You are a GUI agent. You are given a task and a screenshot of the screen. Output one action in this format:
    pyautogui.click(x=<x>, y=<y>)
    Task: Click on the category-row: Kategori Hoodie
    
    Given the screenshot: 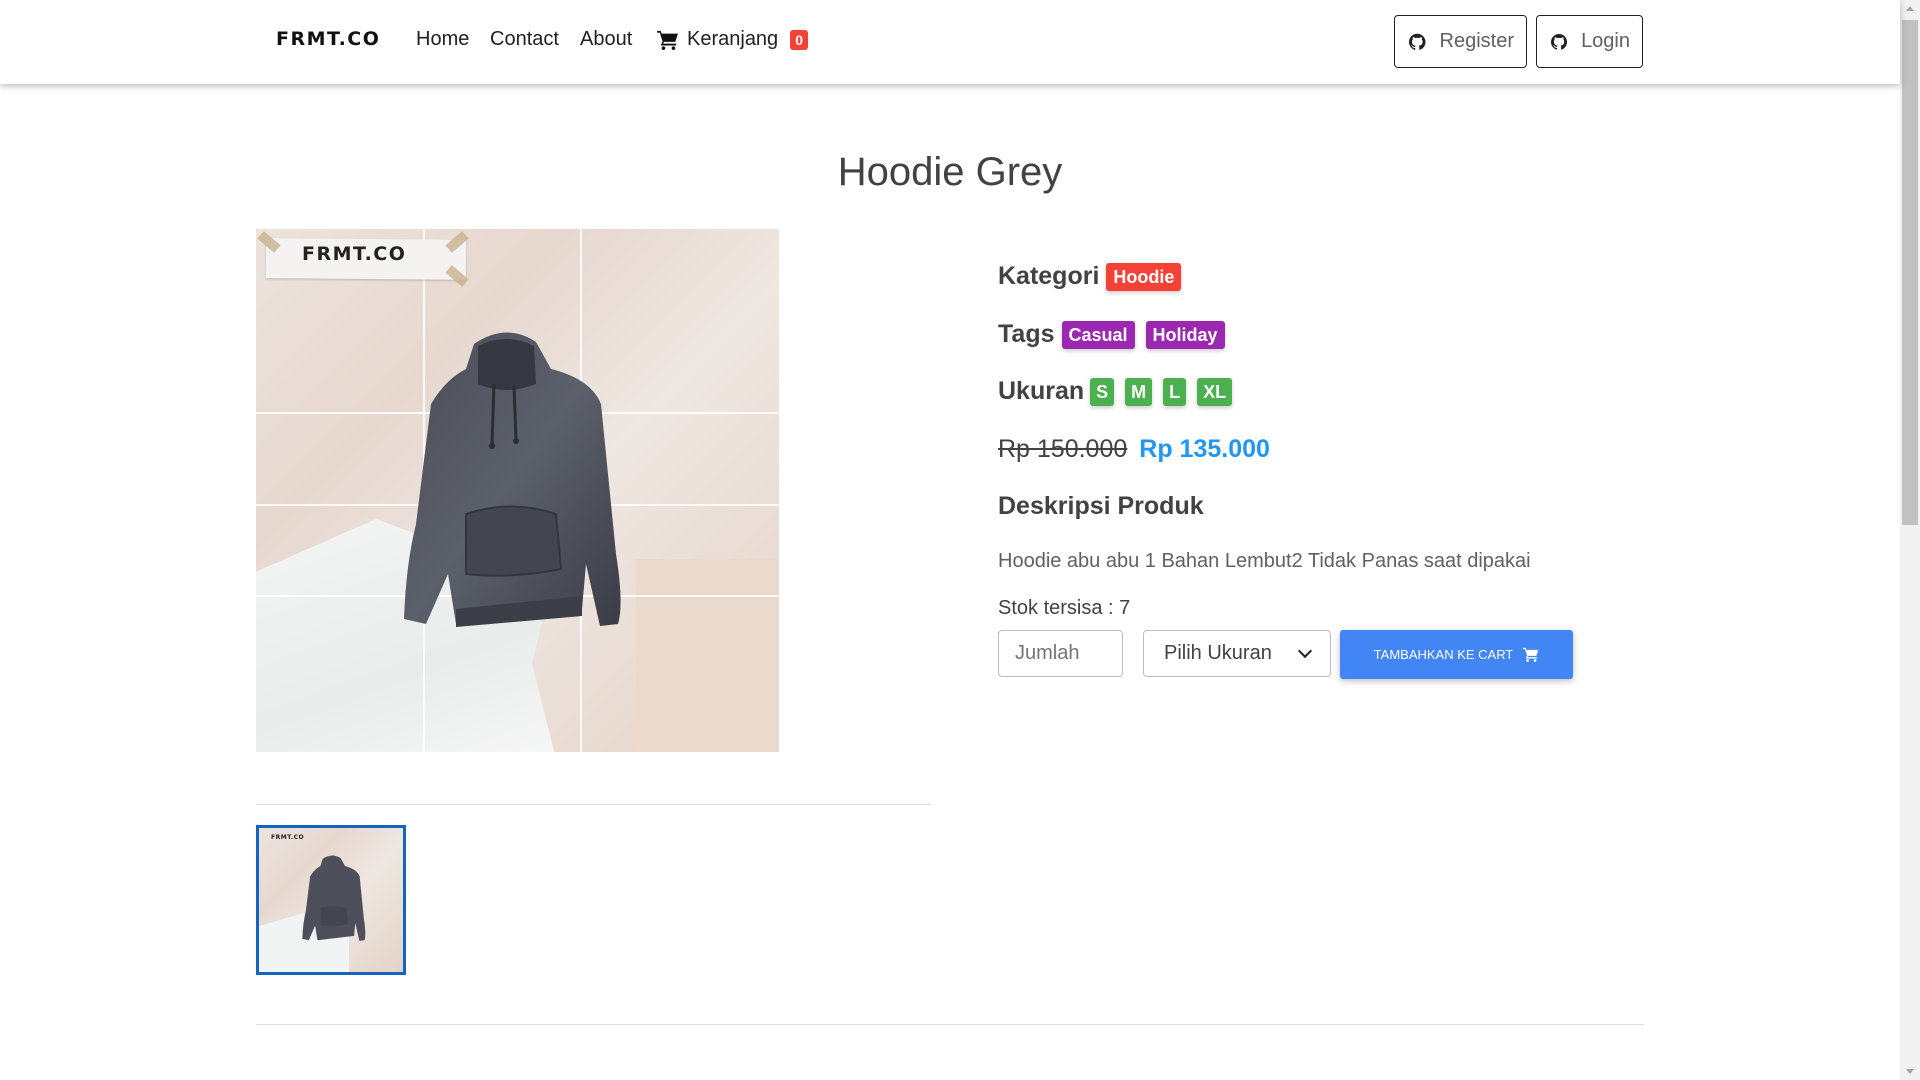 What is the action you would take?
    pyautogui.click(x=1090, y=276)
    